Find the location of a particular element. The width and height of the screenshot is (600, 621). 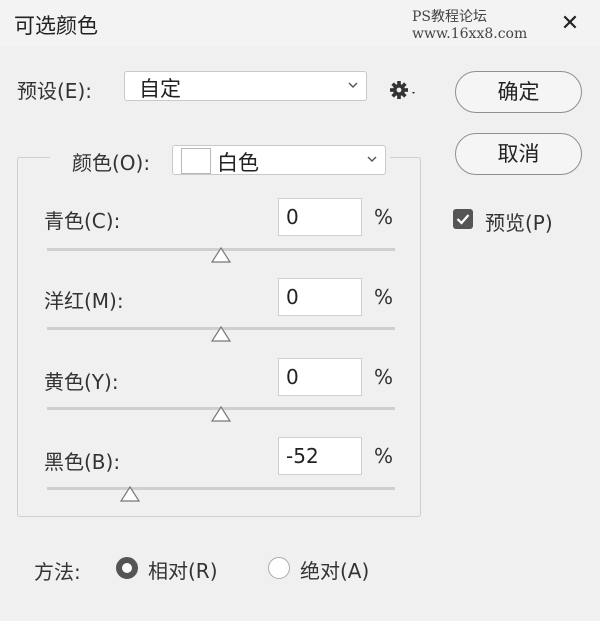

black-input: -52 is located at coordinates (320, 456).